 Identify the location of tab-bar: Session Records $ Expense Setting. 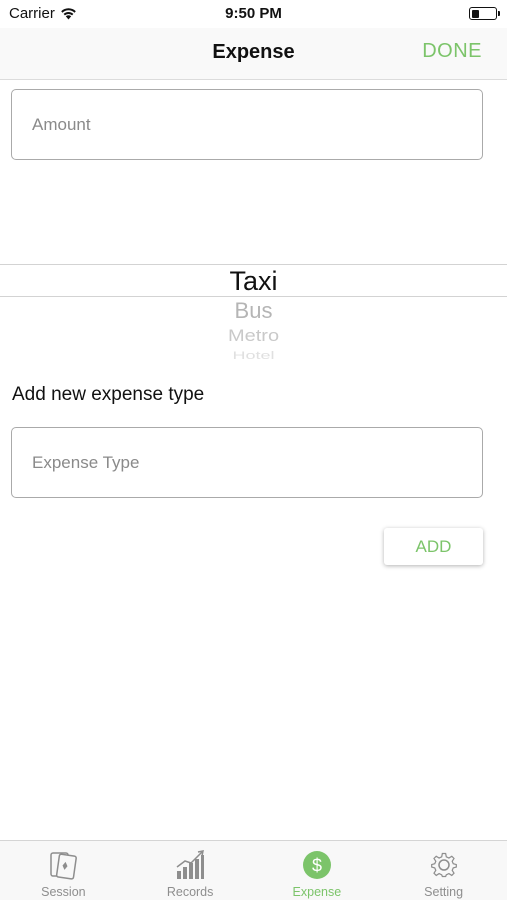
(253, 870).